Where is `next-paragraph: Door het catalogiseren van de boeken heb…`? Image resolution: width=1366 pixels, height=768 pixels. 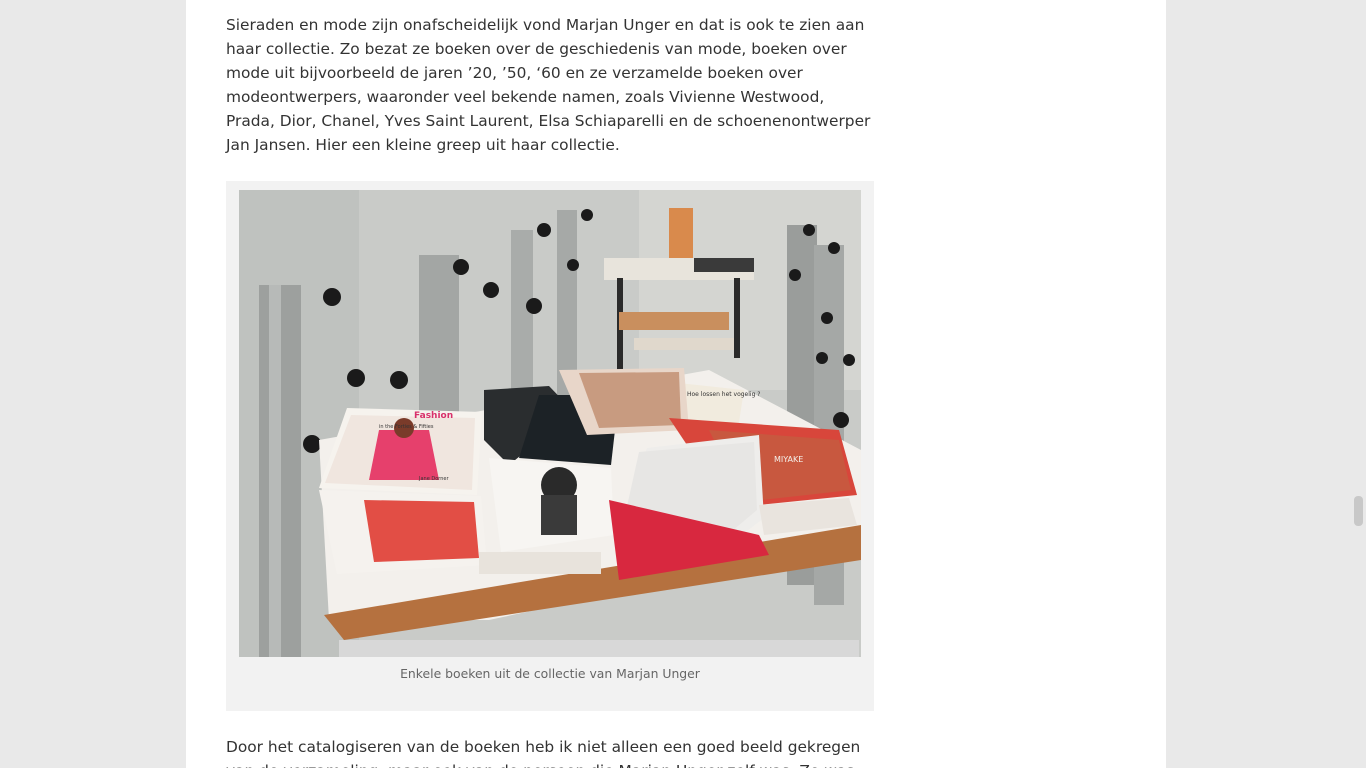
next-paragraph: Door het catalogiseren van de boeken heb… is located at coordinates (543, 753).